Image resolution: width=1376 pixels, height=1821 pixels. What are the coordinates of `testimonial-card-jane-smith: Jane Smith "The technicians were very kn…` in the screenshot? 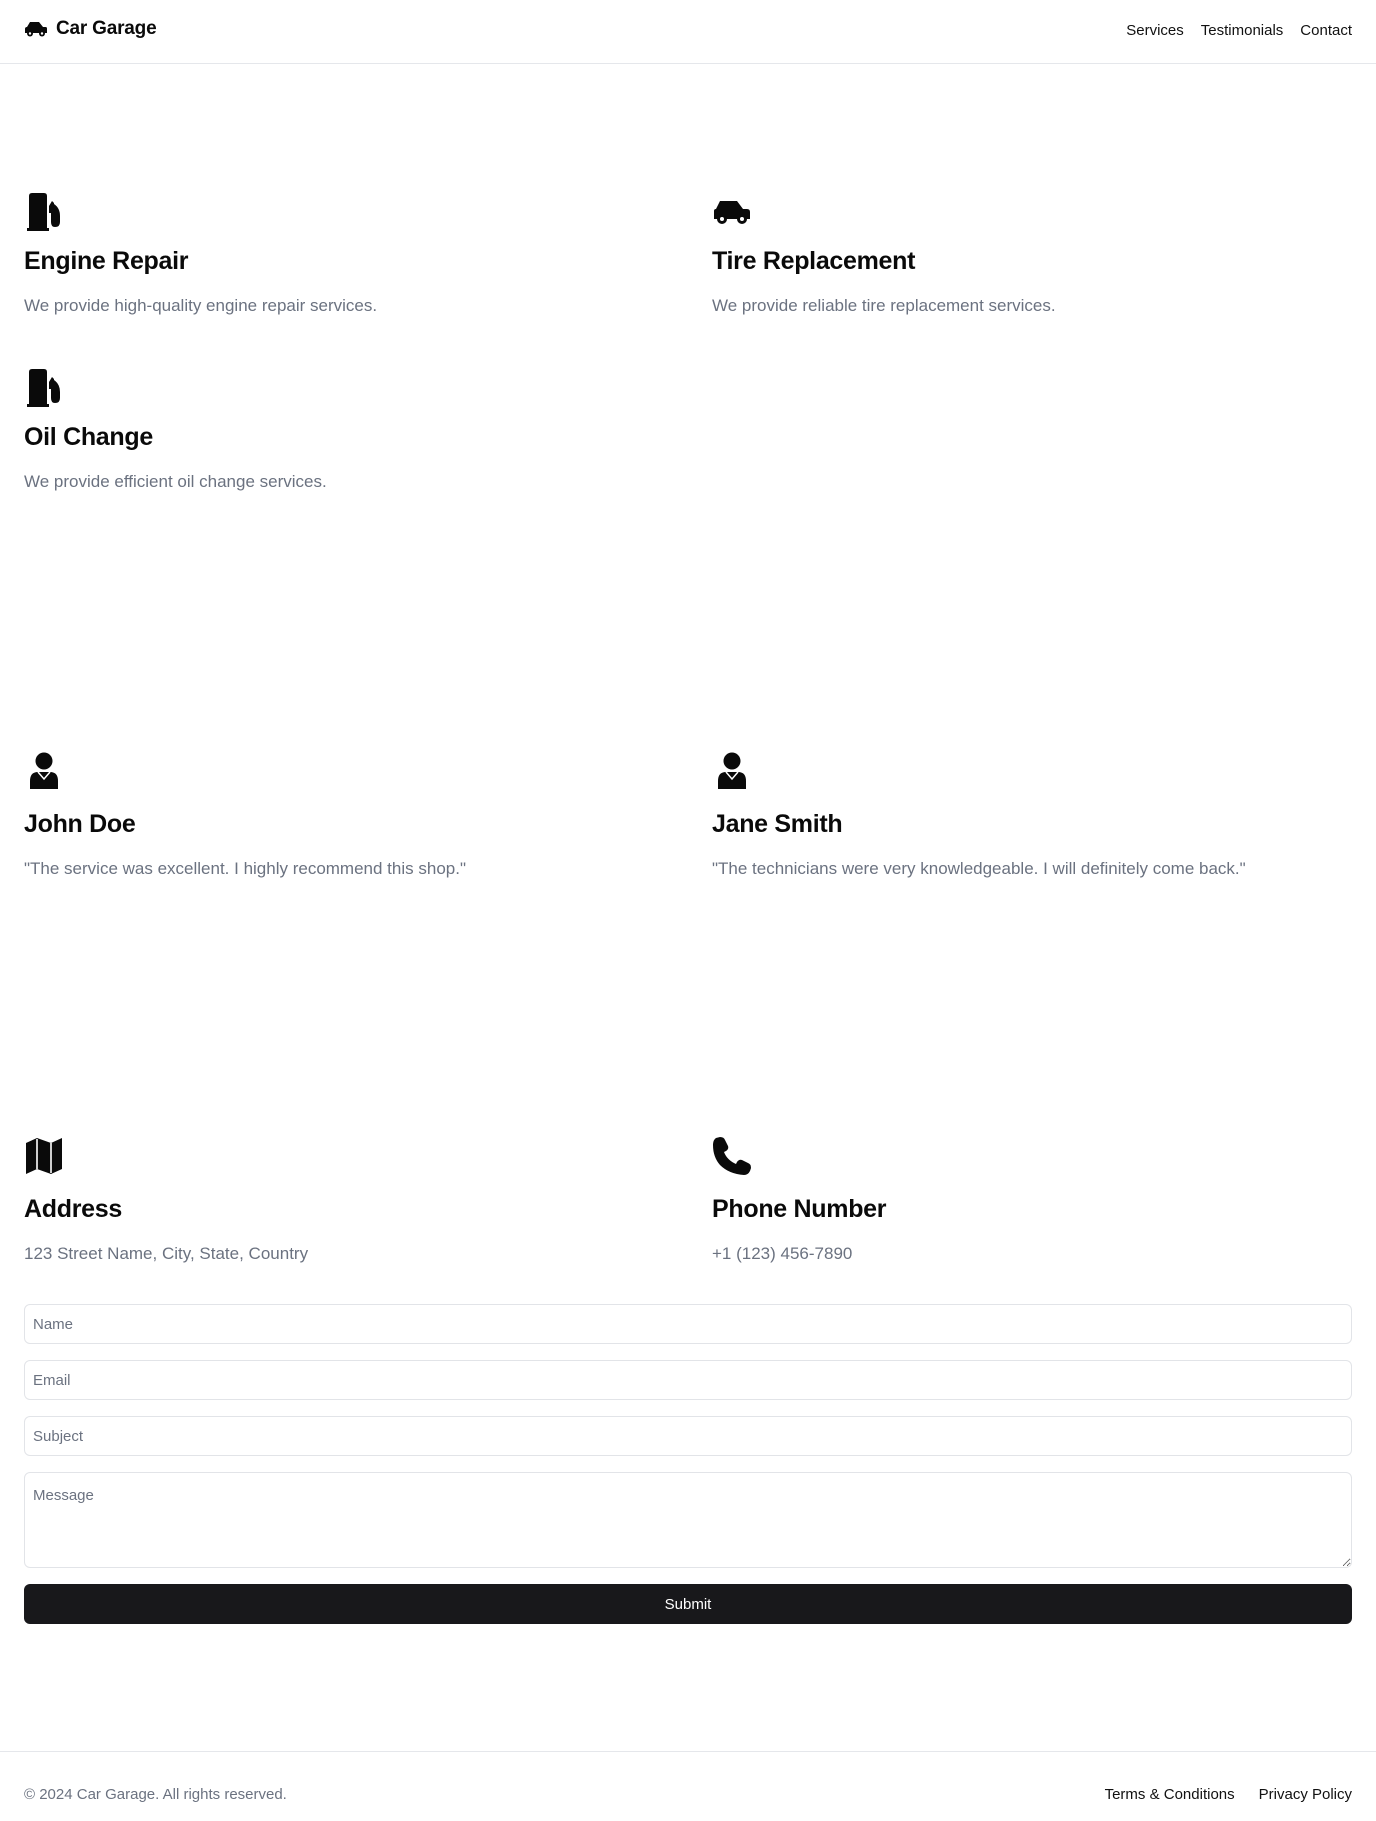 It's located at (1032, 814).